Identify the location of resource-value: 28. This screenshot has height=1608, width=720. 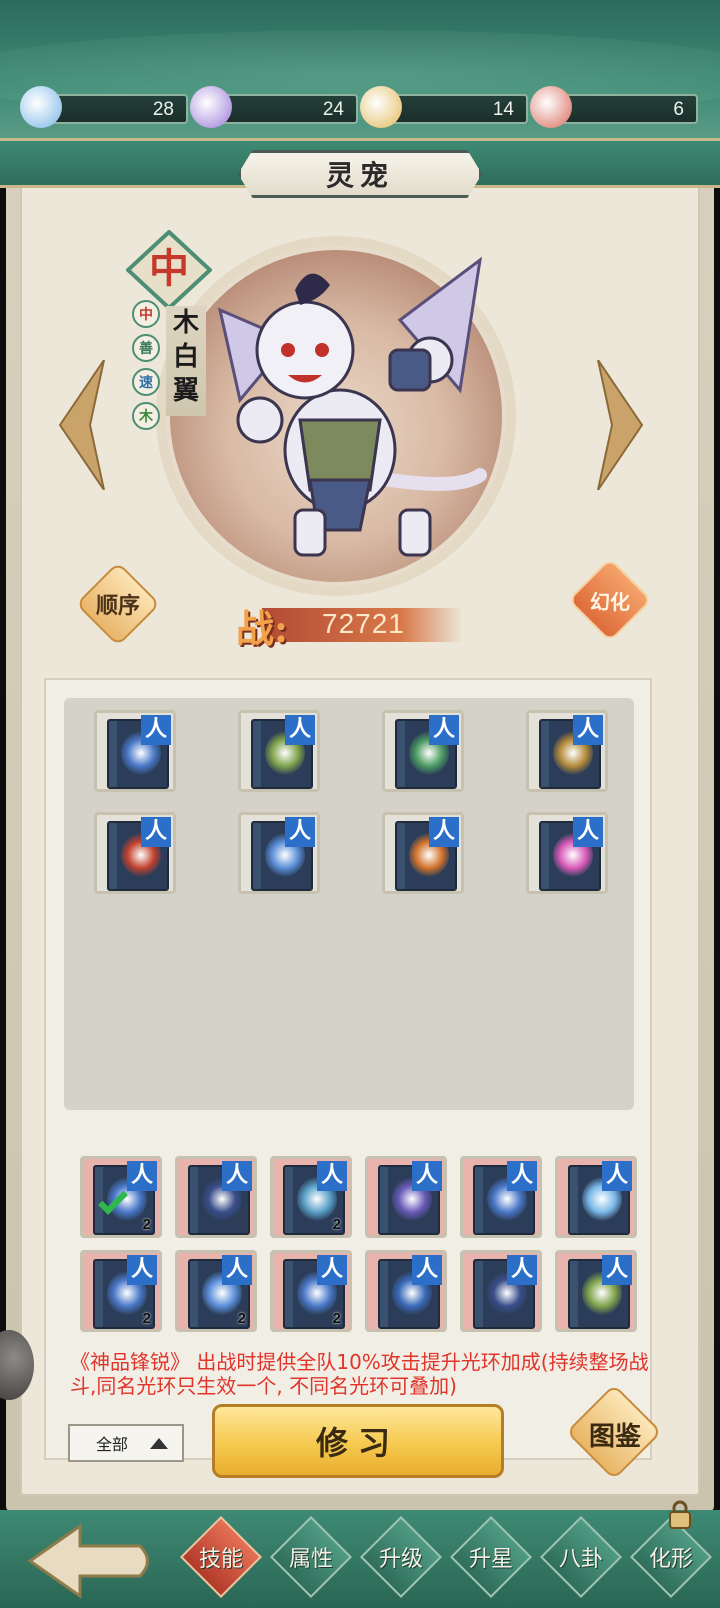
(163, 109).